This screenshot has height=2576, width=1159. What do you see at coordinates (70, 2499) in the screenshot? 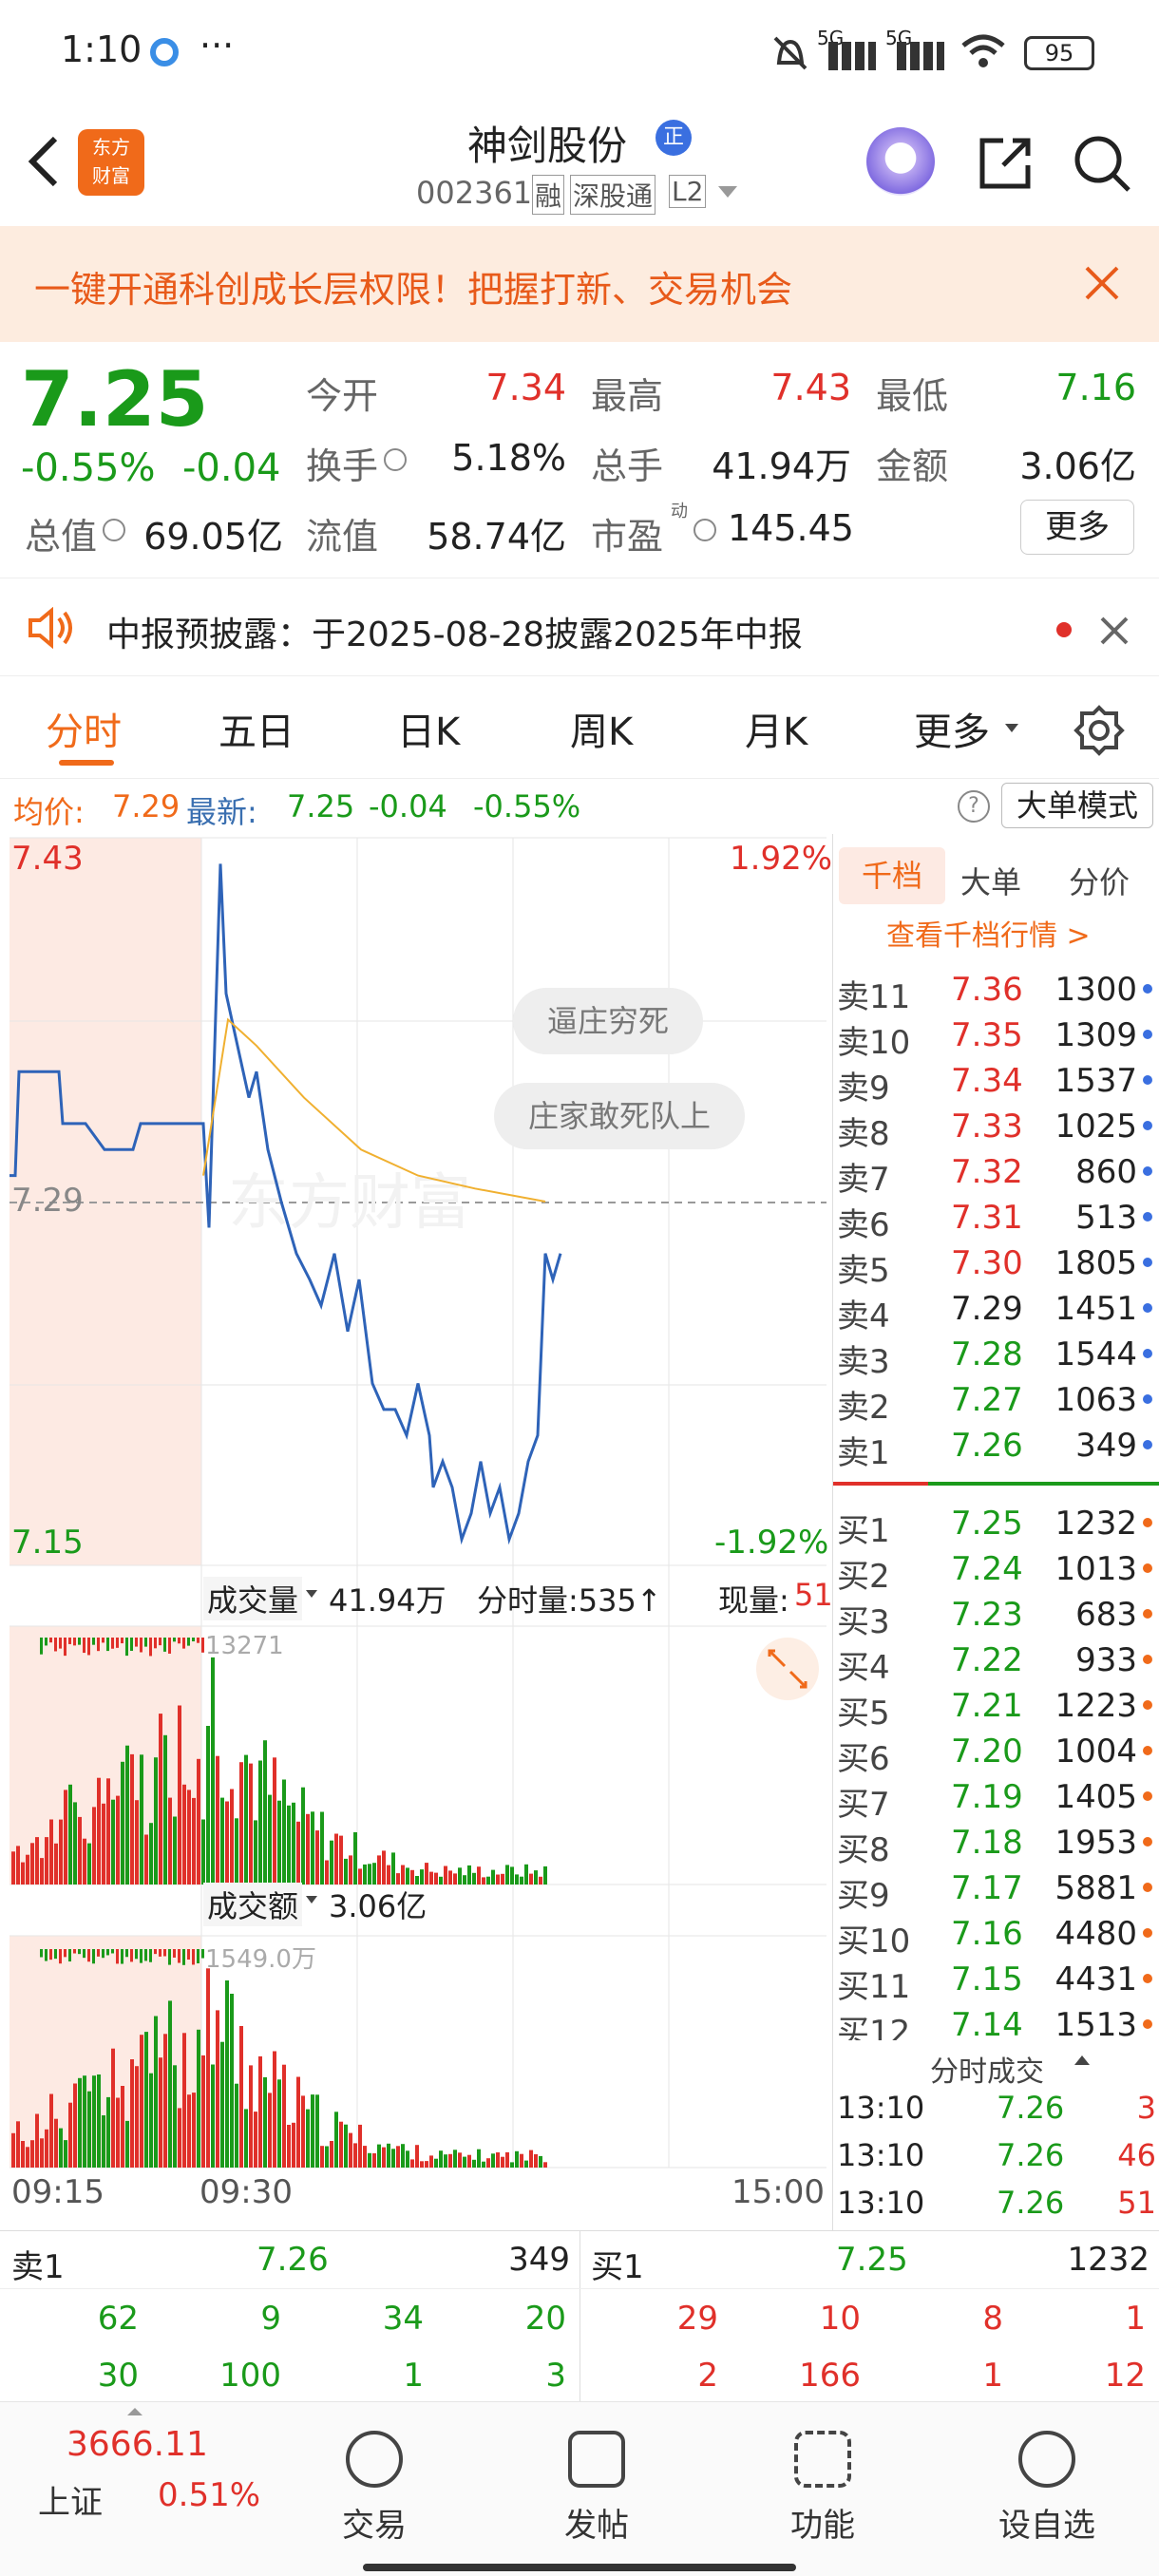
I see `index-name: 上证` at bounding box center [70, 2499].